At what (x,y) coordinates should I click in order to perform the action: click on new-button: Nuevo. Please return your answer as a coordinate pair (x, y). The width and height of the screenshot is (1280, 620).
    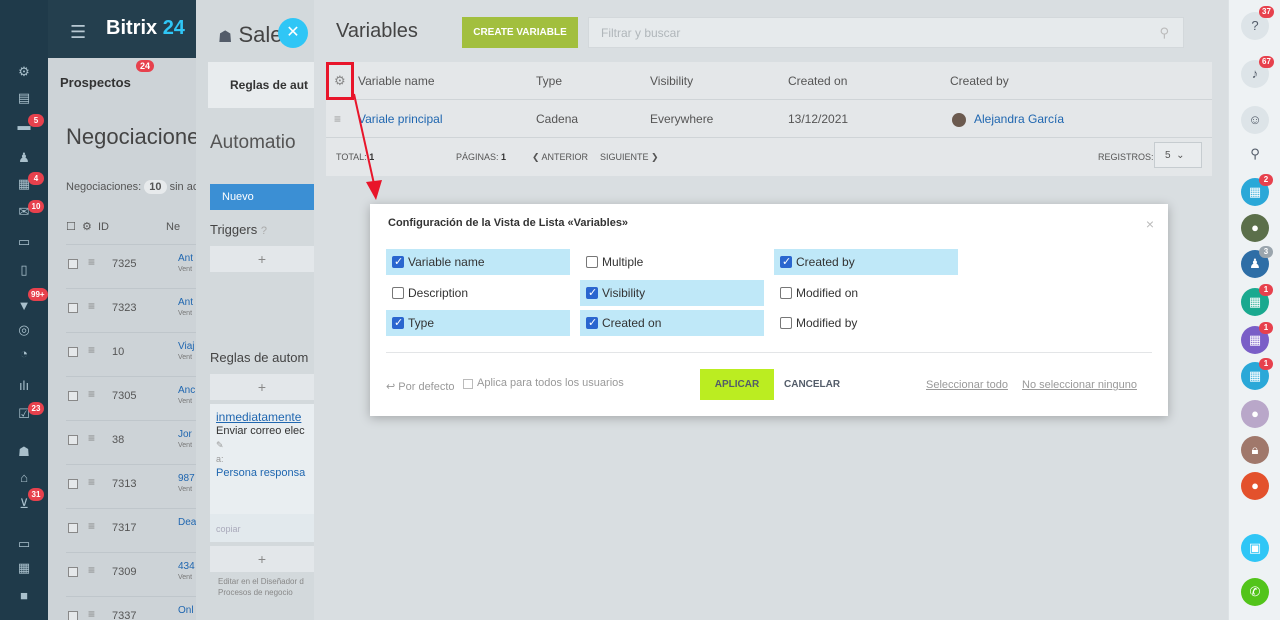
    Looking at the image, I should click on (262, 197).